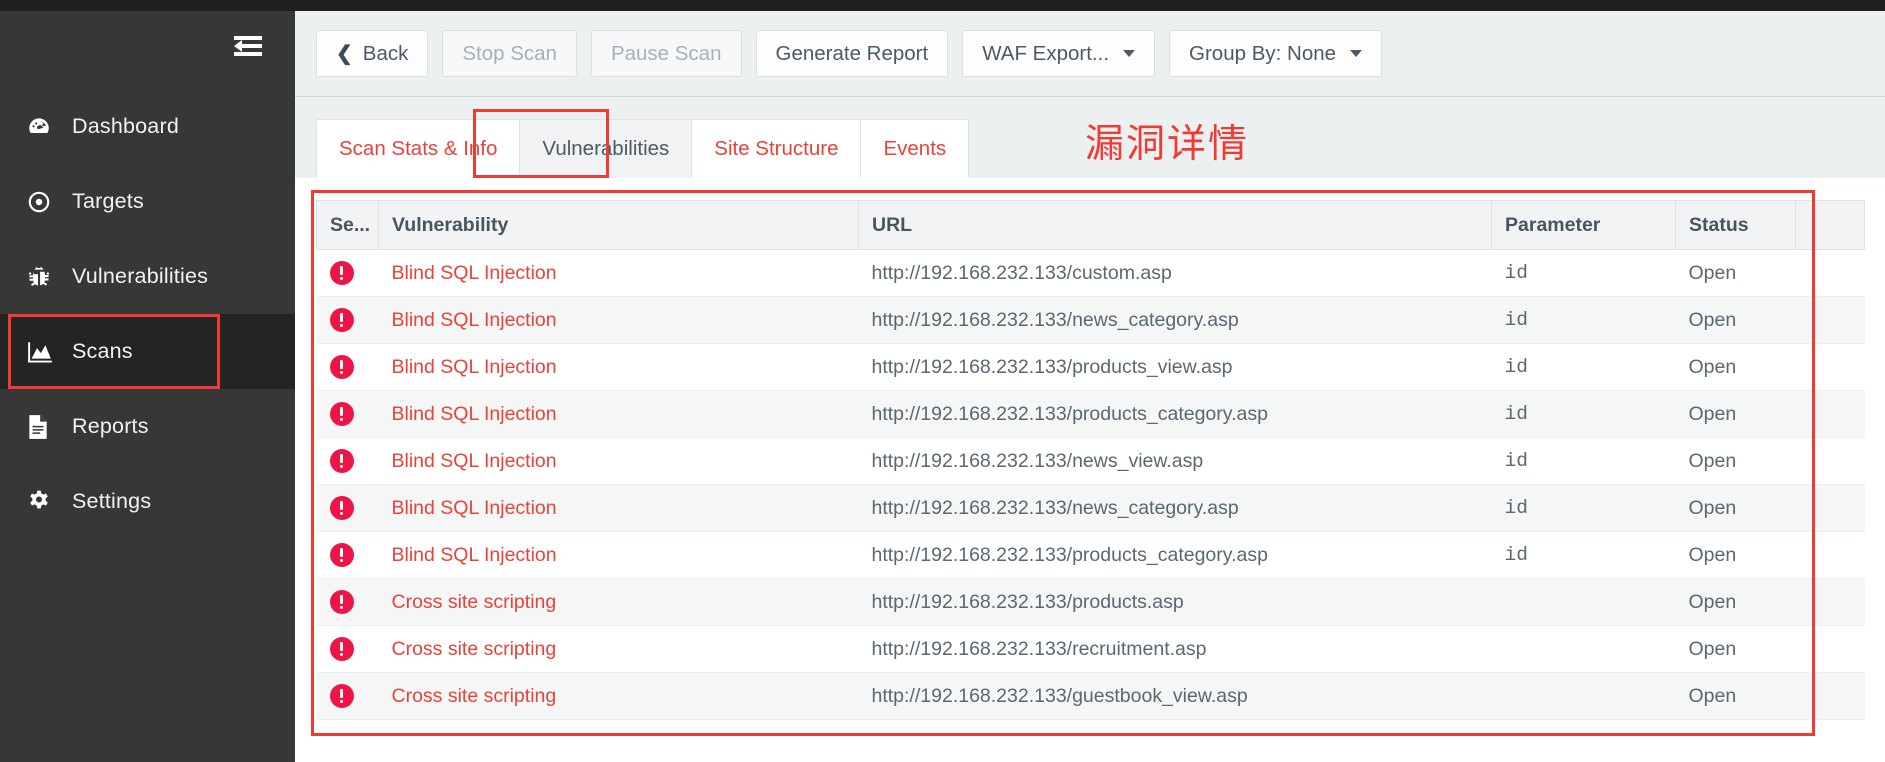  What do you see at coordinates (125, 126) in the screenshot?
I see `sidebar-item-label: Dashboard` at bounding box center [125, 126].